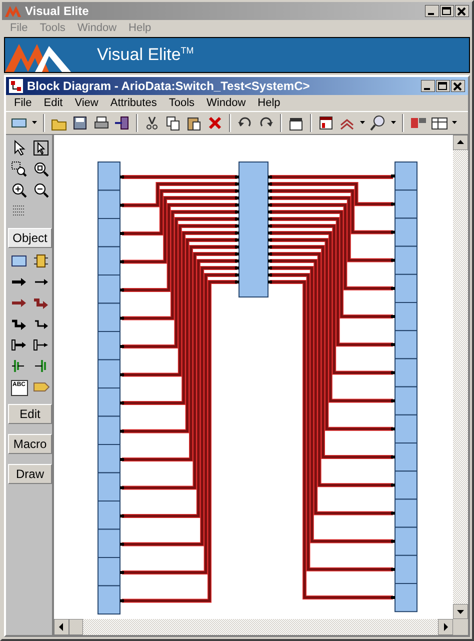  I want to click on zoom-fit-icon, so click(41, 169).